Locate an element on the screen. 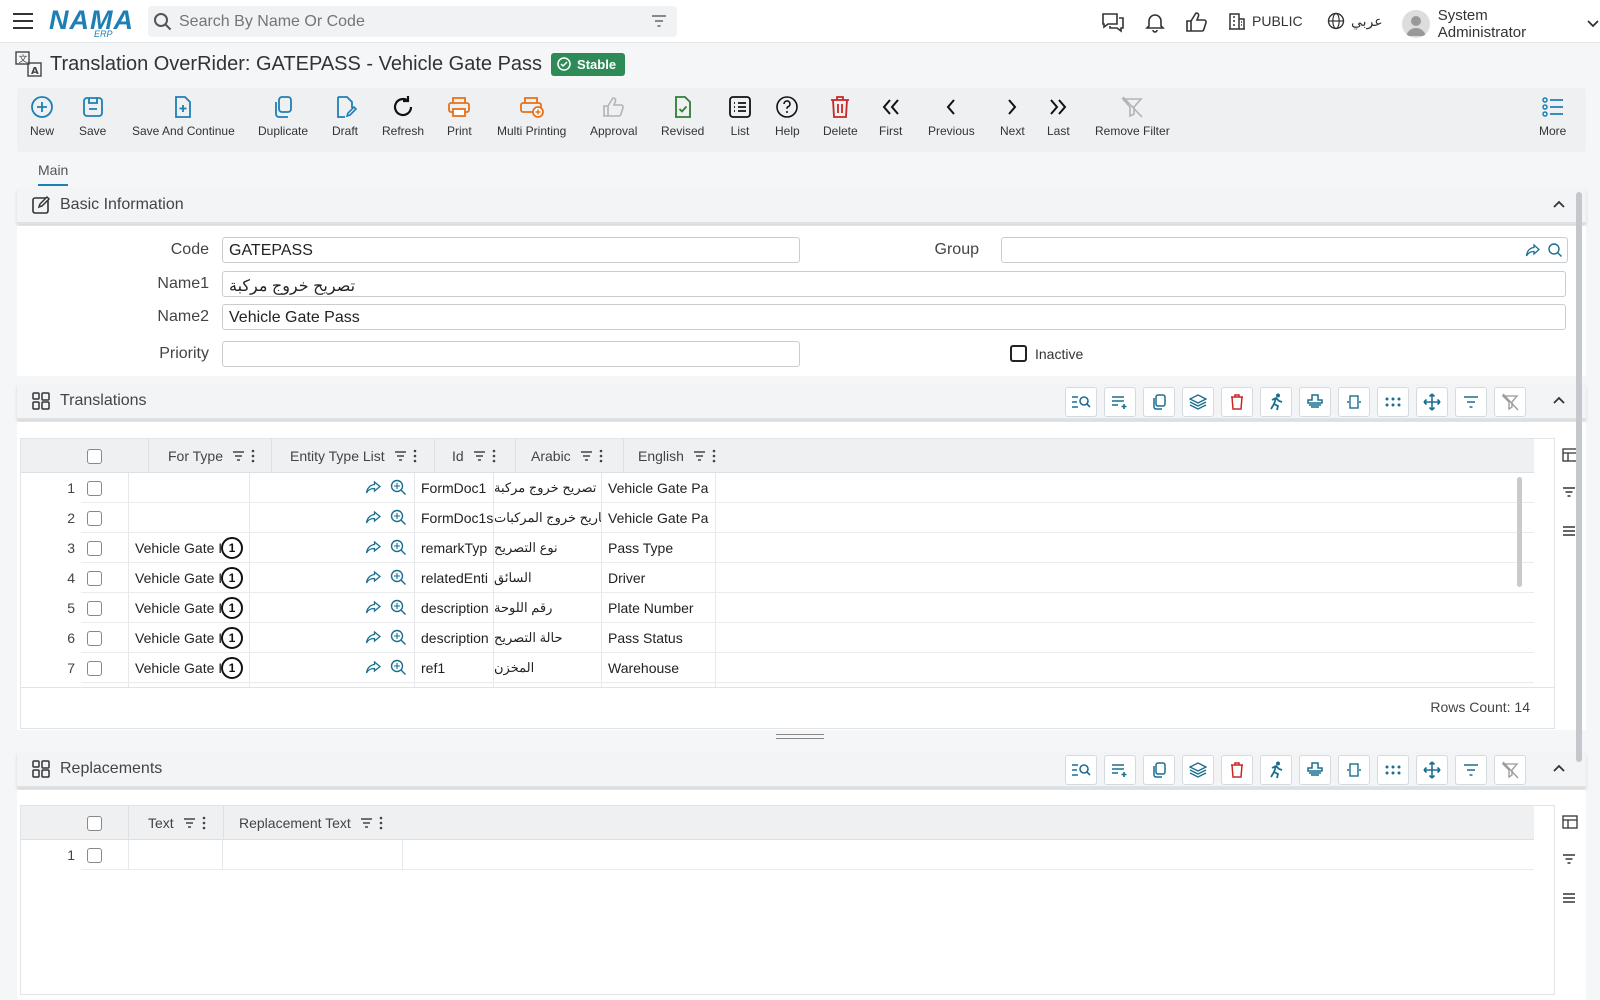 The width and height of the screenshot is (1600, 1000). print-button: Print is located at coordinates (459, 116).